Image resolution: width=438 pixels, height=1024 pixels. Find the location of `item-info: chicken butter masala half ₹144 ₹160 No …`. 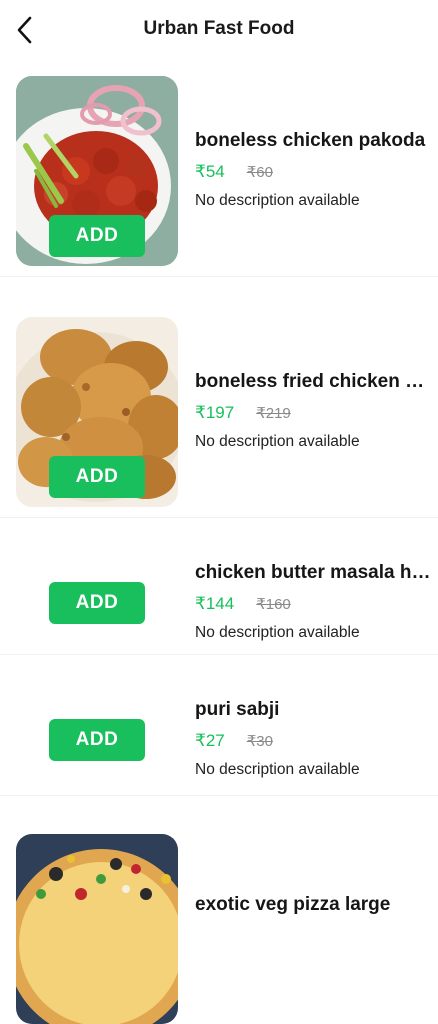

item-info: chicken butter masala half ₹144 ₹160 No … is located at coordinates (313, 602).